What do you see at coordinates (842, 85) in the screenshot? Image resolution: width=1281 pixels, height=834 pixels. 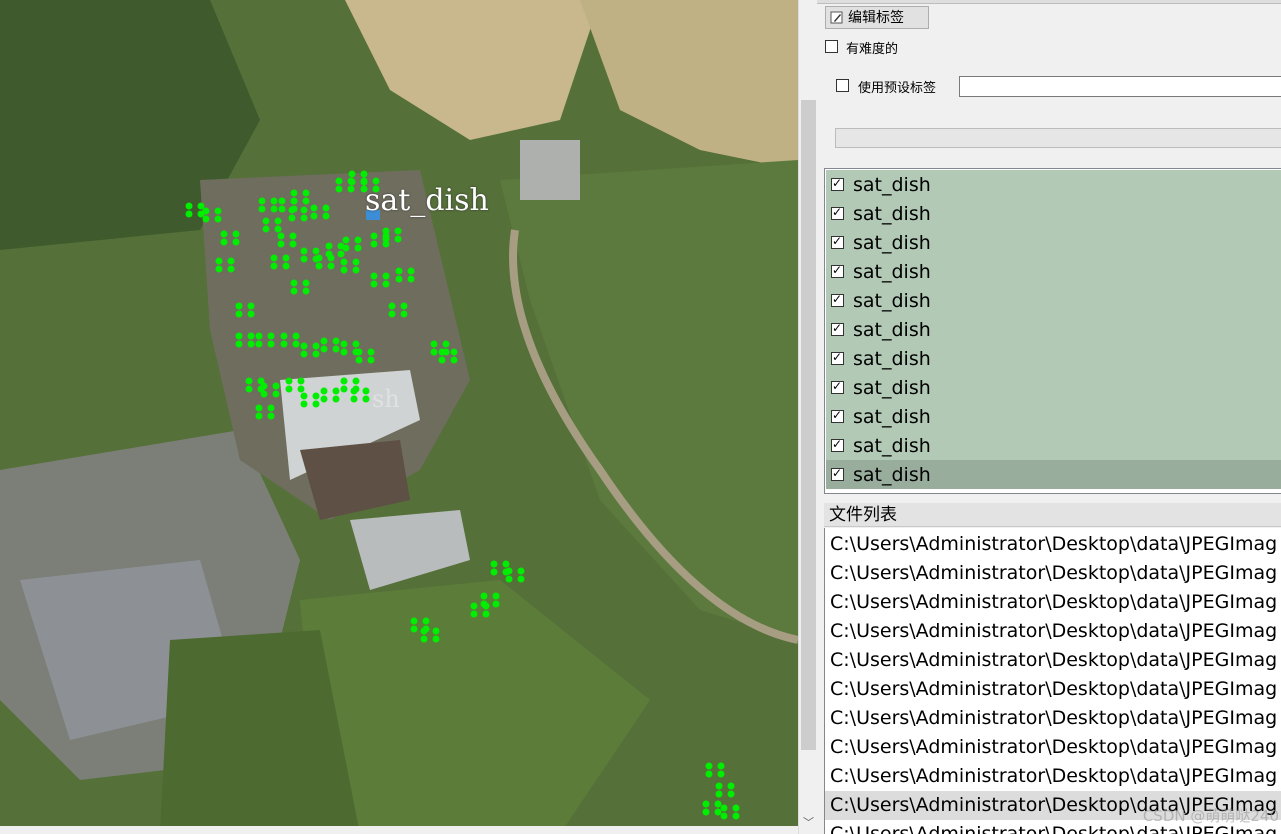 I see `use-preset-checkbox` at bounding box center [842, 85].